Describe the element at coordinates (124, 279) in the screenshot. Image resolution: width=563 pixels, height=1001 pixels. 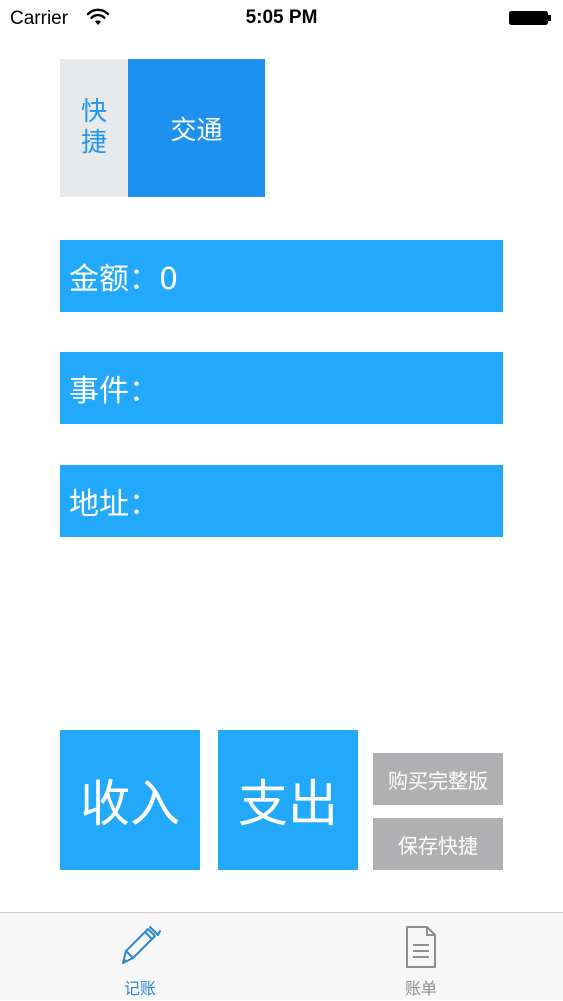
I see `amount-label: 金额：0` at that location.